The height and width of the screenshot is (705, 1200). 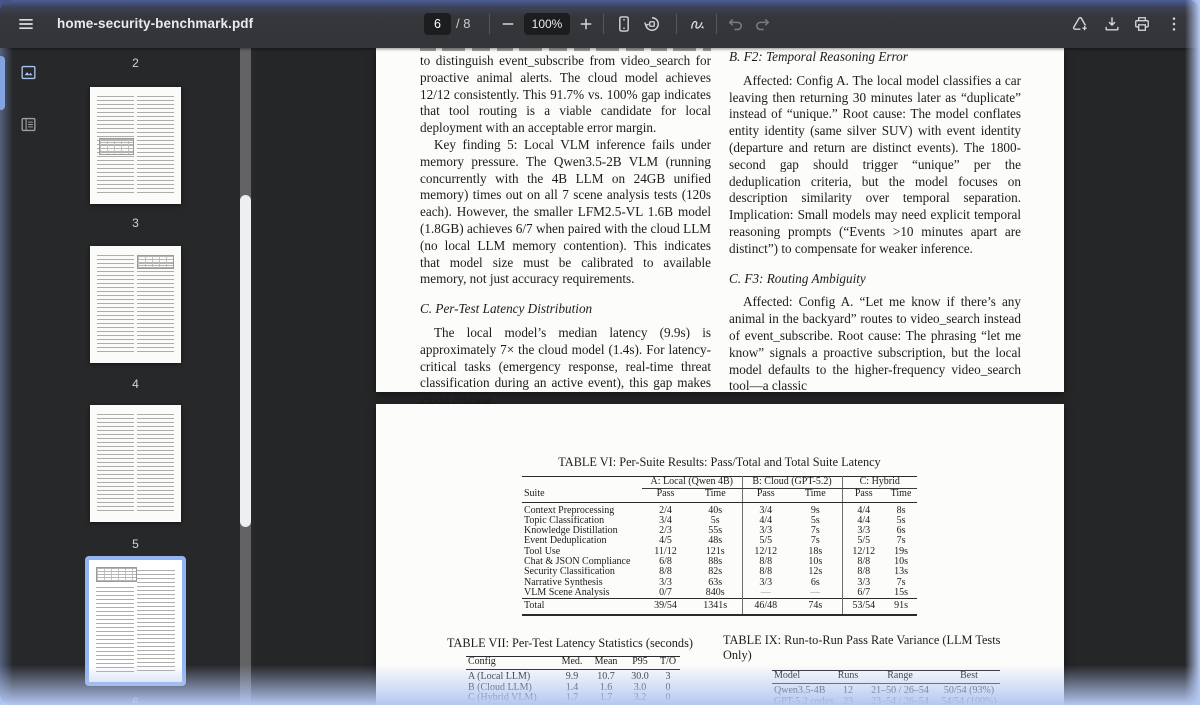 What do you see at coordinates (800, 691) in the screenshot?
I see `table-cell: Qwen3.5-4B` at bounding box center [800, 691].